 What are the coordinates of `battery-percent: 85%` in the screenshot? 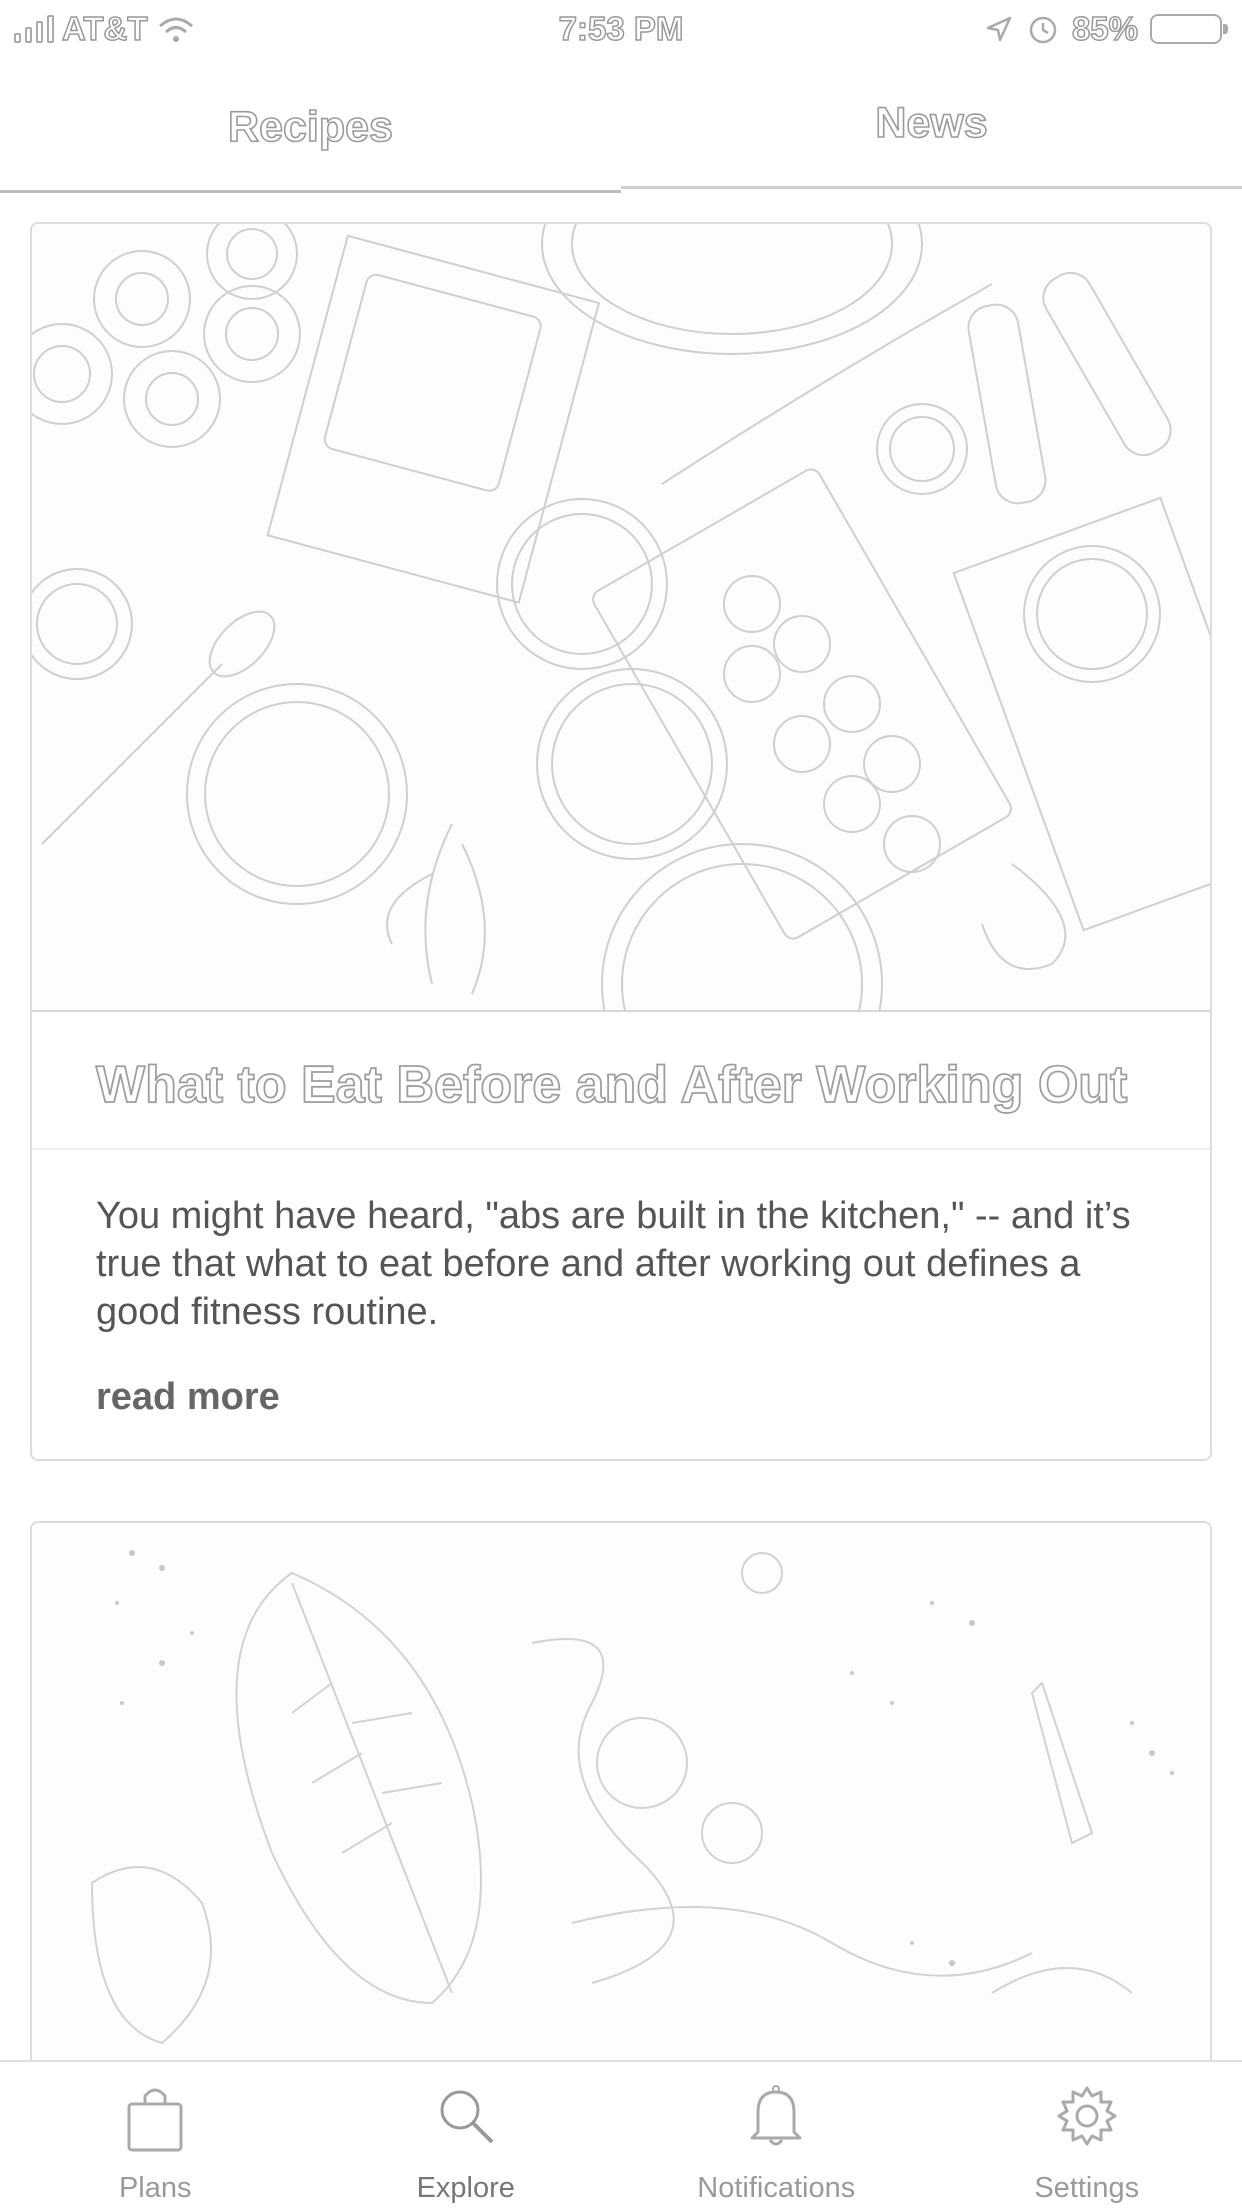 It's located at (1105, 29).